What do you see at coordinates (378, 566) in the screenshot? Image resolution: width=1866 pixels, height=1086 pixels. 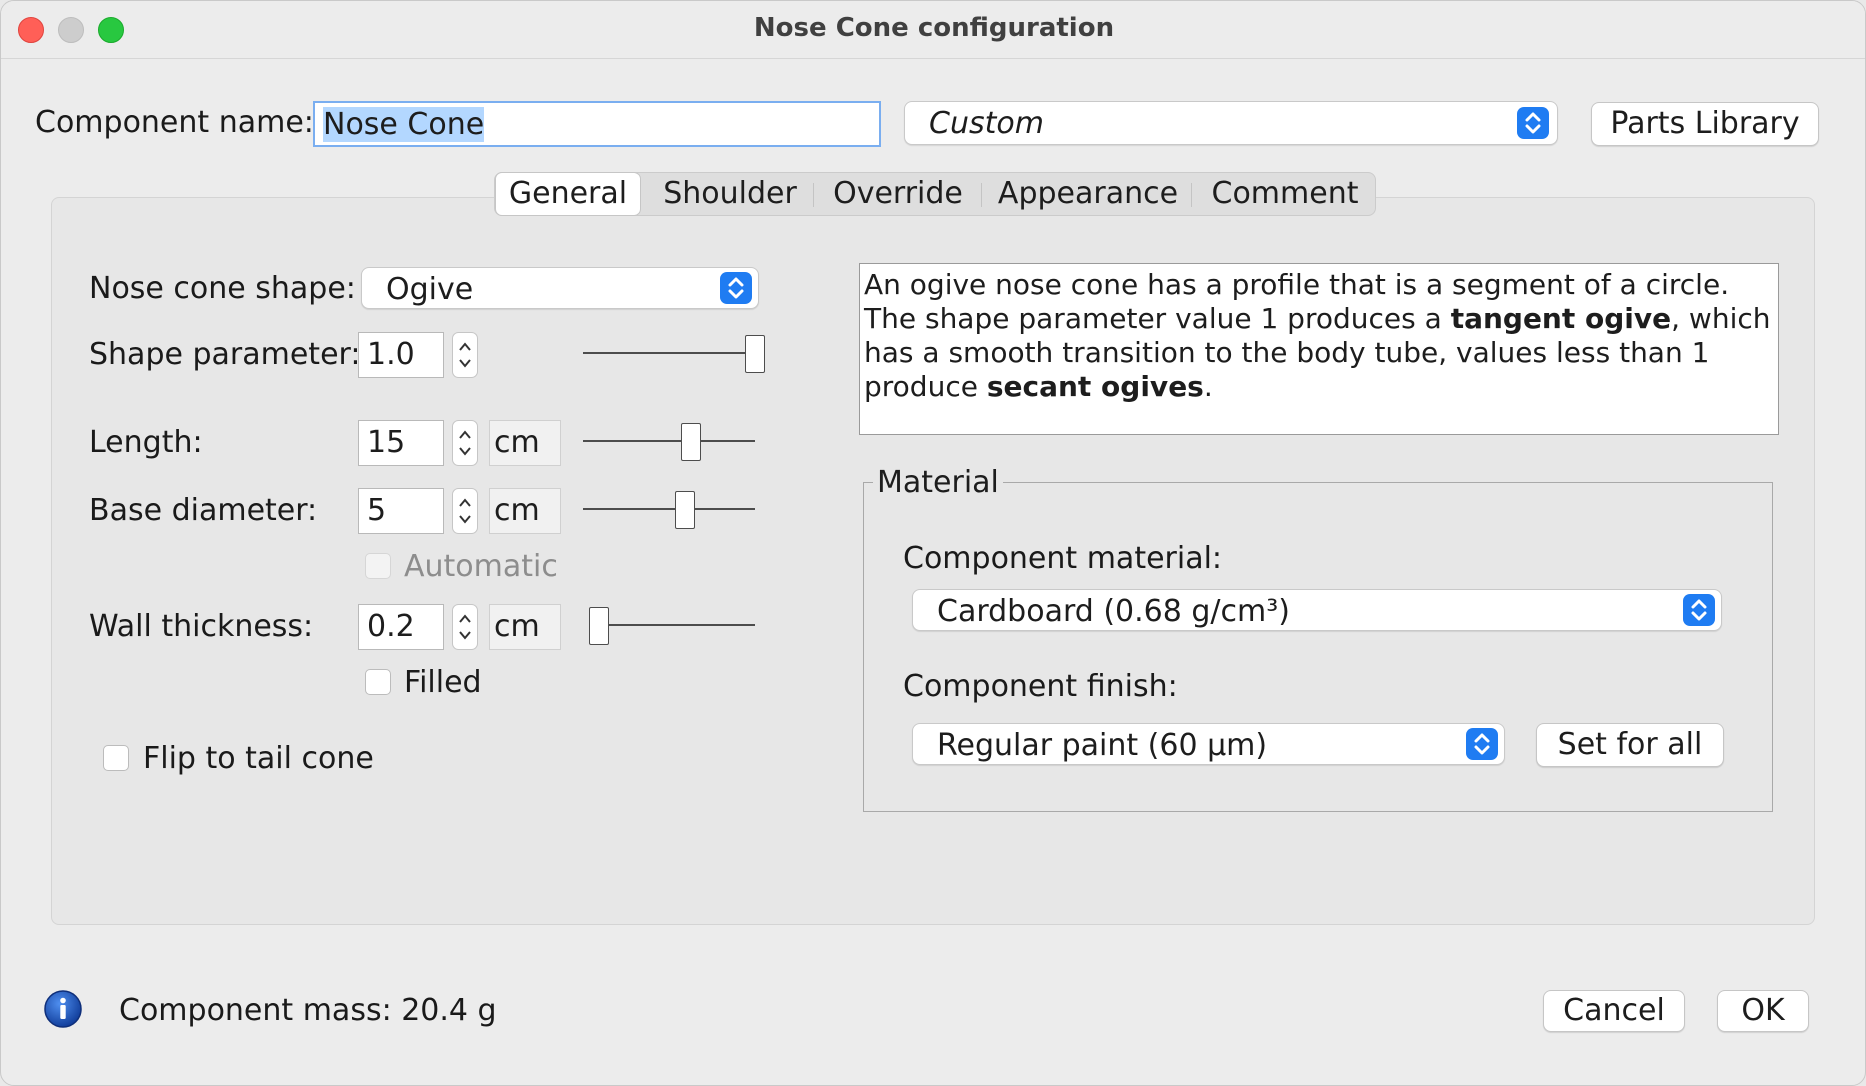 I see `automatic-checkbox` at bounding box center [378, 566].